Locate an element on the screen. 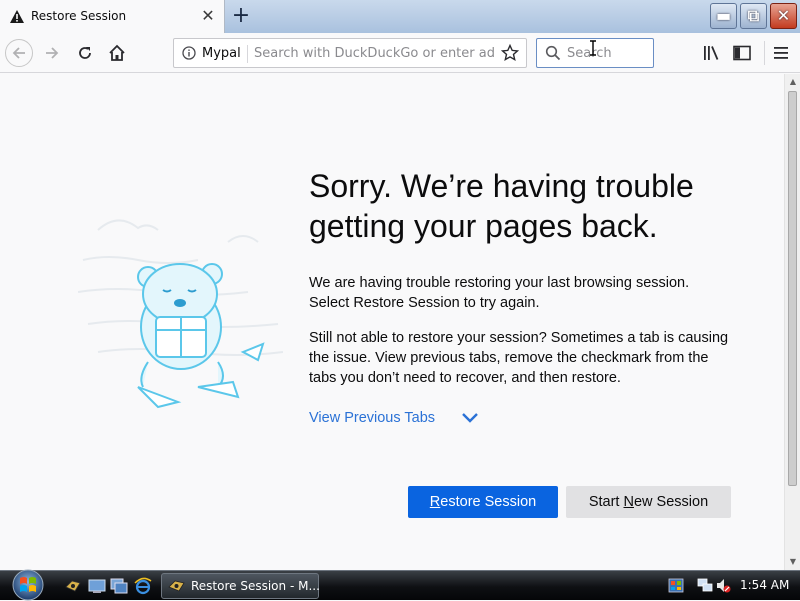  clock: 1:54 AM is located at coordinates (764, 585).